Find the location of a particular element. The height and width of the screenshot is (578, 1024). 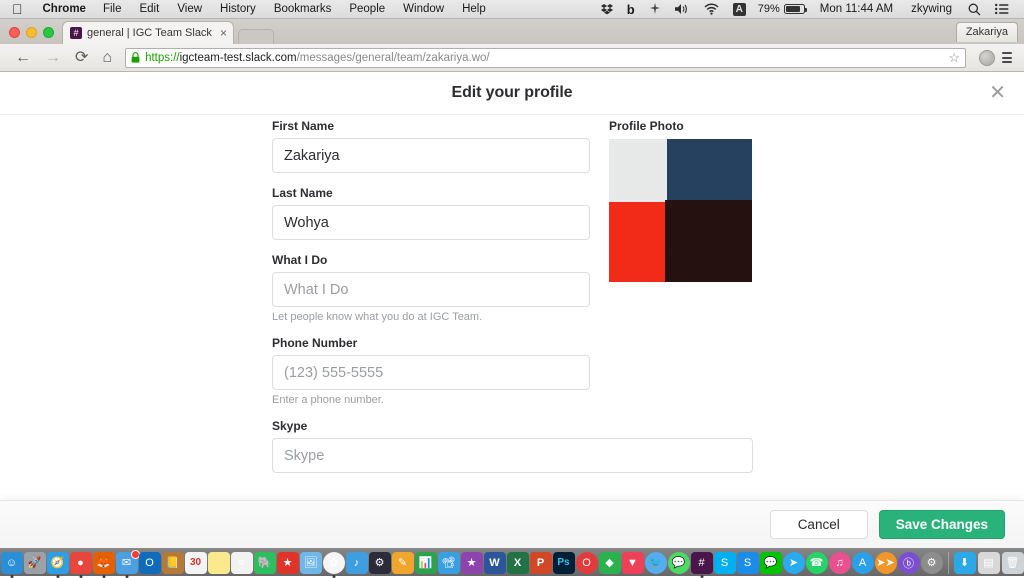

hamburger-menu-icon is located at coordinates (1009, 57).